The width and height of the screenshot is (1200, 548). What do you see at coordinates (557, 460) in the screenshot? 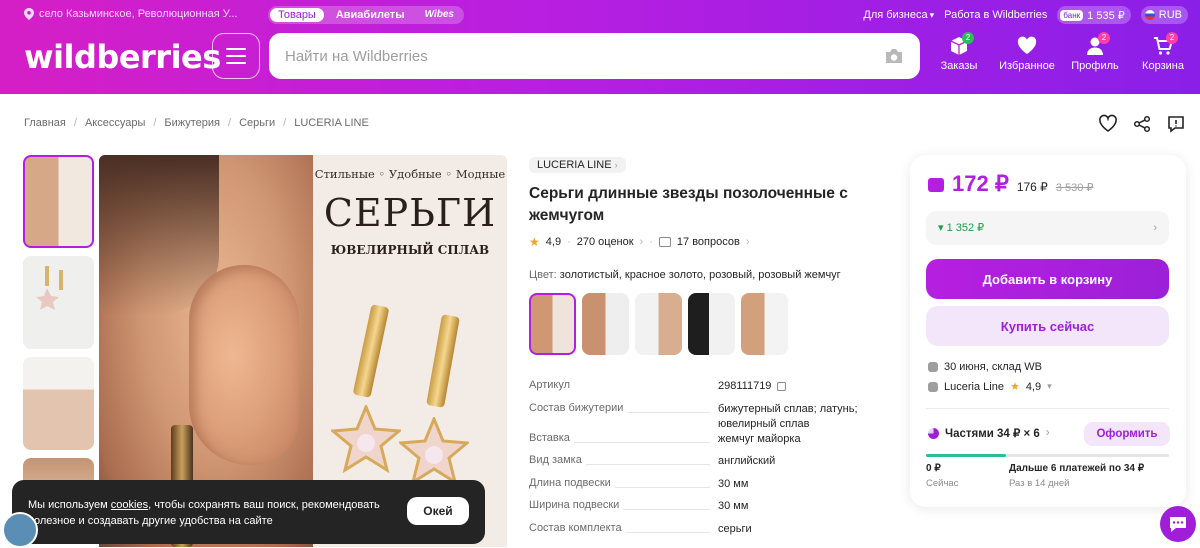
I see `spec-key: Вид замка` at bounding box center [557, 460].